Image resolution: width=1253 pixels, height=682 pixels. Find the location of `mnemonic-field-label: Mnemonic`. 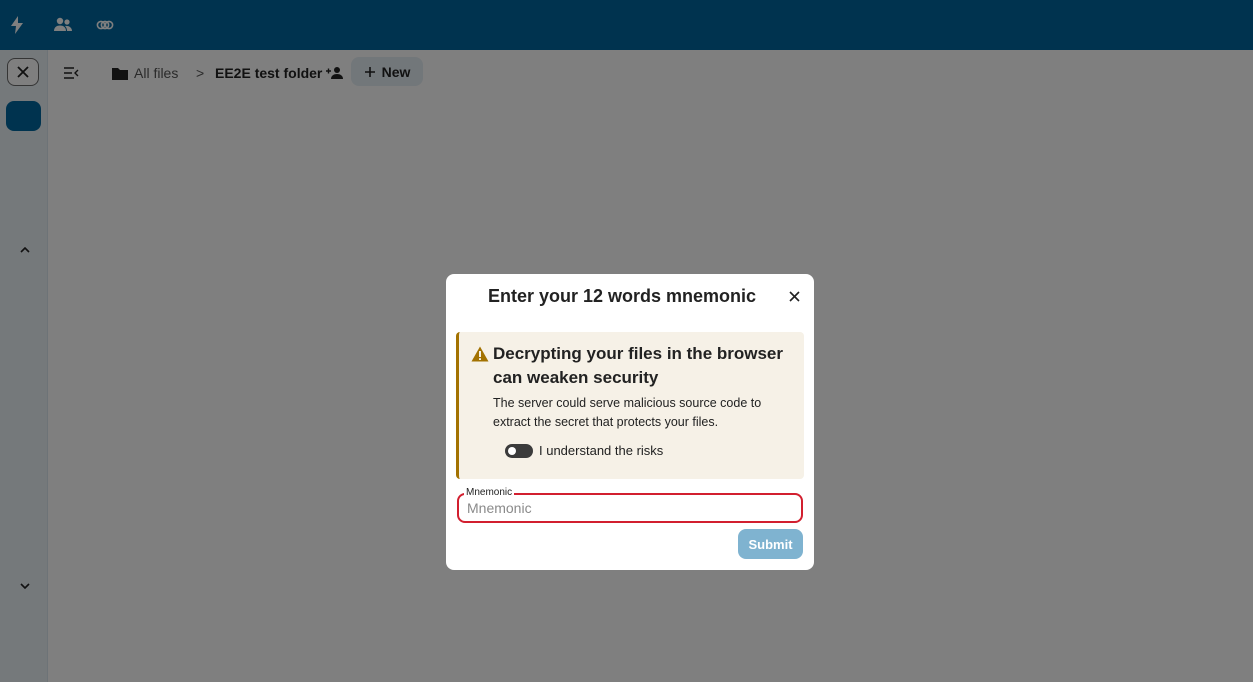

mnemonic-field-label: Mnemonic is located at coordinates (489, 492).